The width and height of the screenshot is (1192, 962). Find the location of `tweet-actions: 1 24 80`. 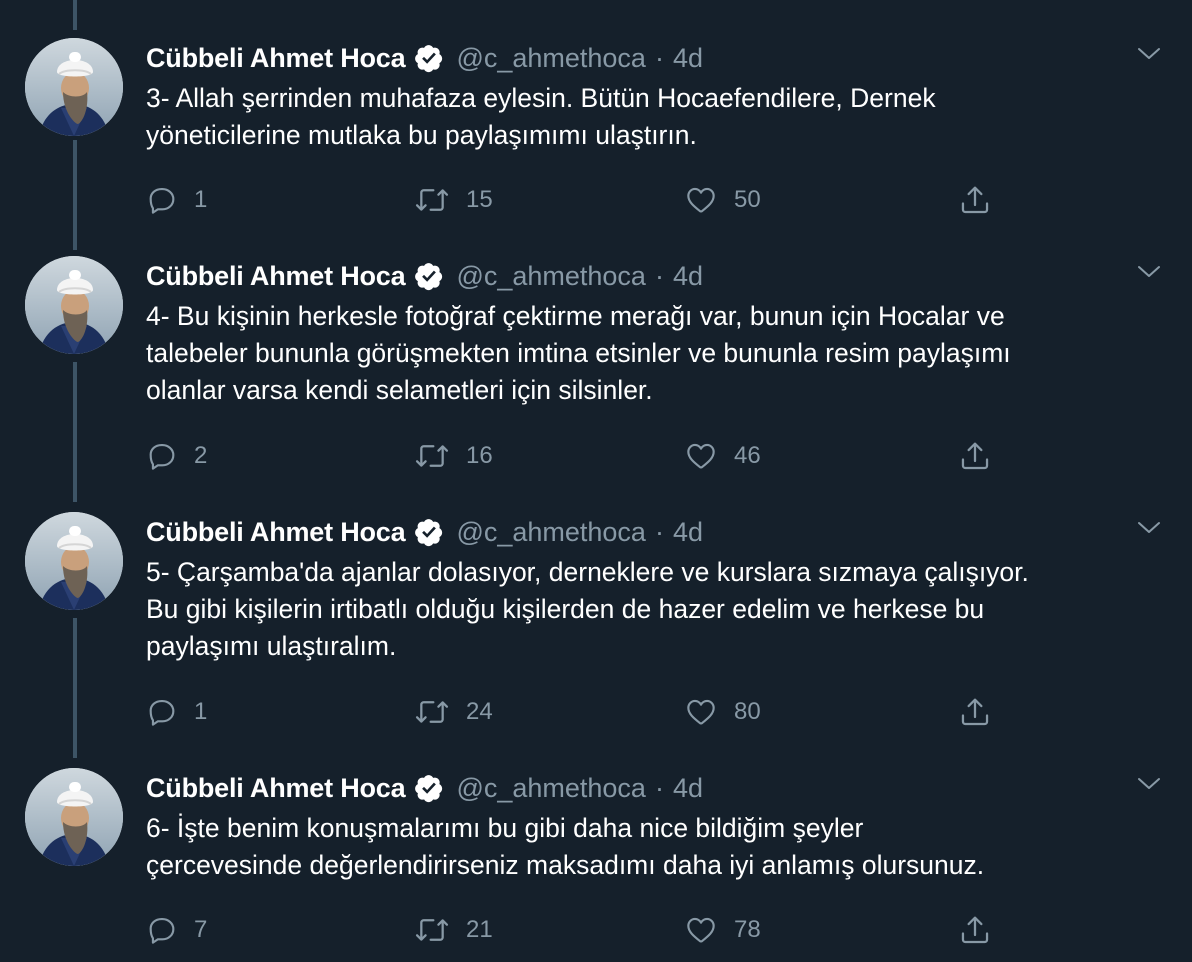

tweet-actions: 1 24 80 is located at coordinates (596, 712).